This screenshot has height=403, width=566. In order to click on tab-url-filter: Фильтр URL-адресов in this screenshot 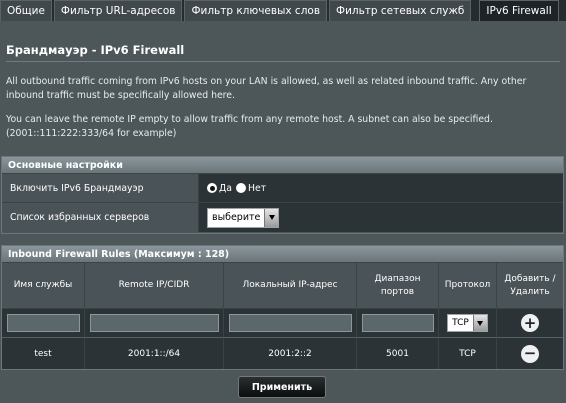, I will do `click(118, 10)`.